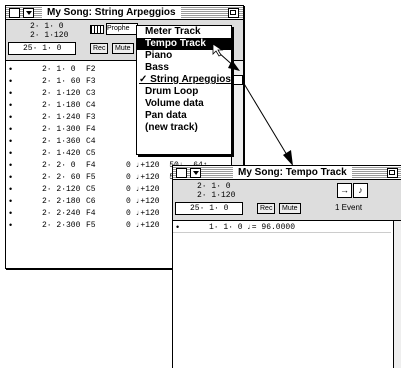 The image size is (401, 368). I want to click on close-box-icon, so click(181, 173).